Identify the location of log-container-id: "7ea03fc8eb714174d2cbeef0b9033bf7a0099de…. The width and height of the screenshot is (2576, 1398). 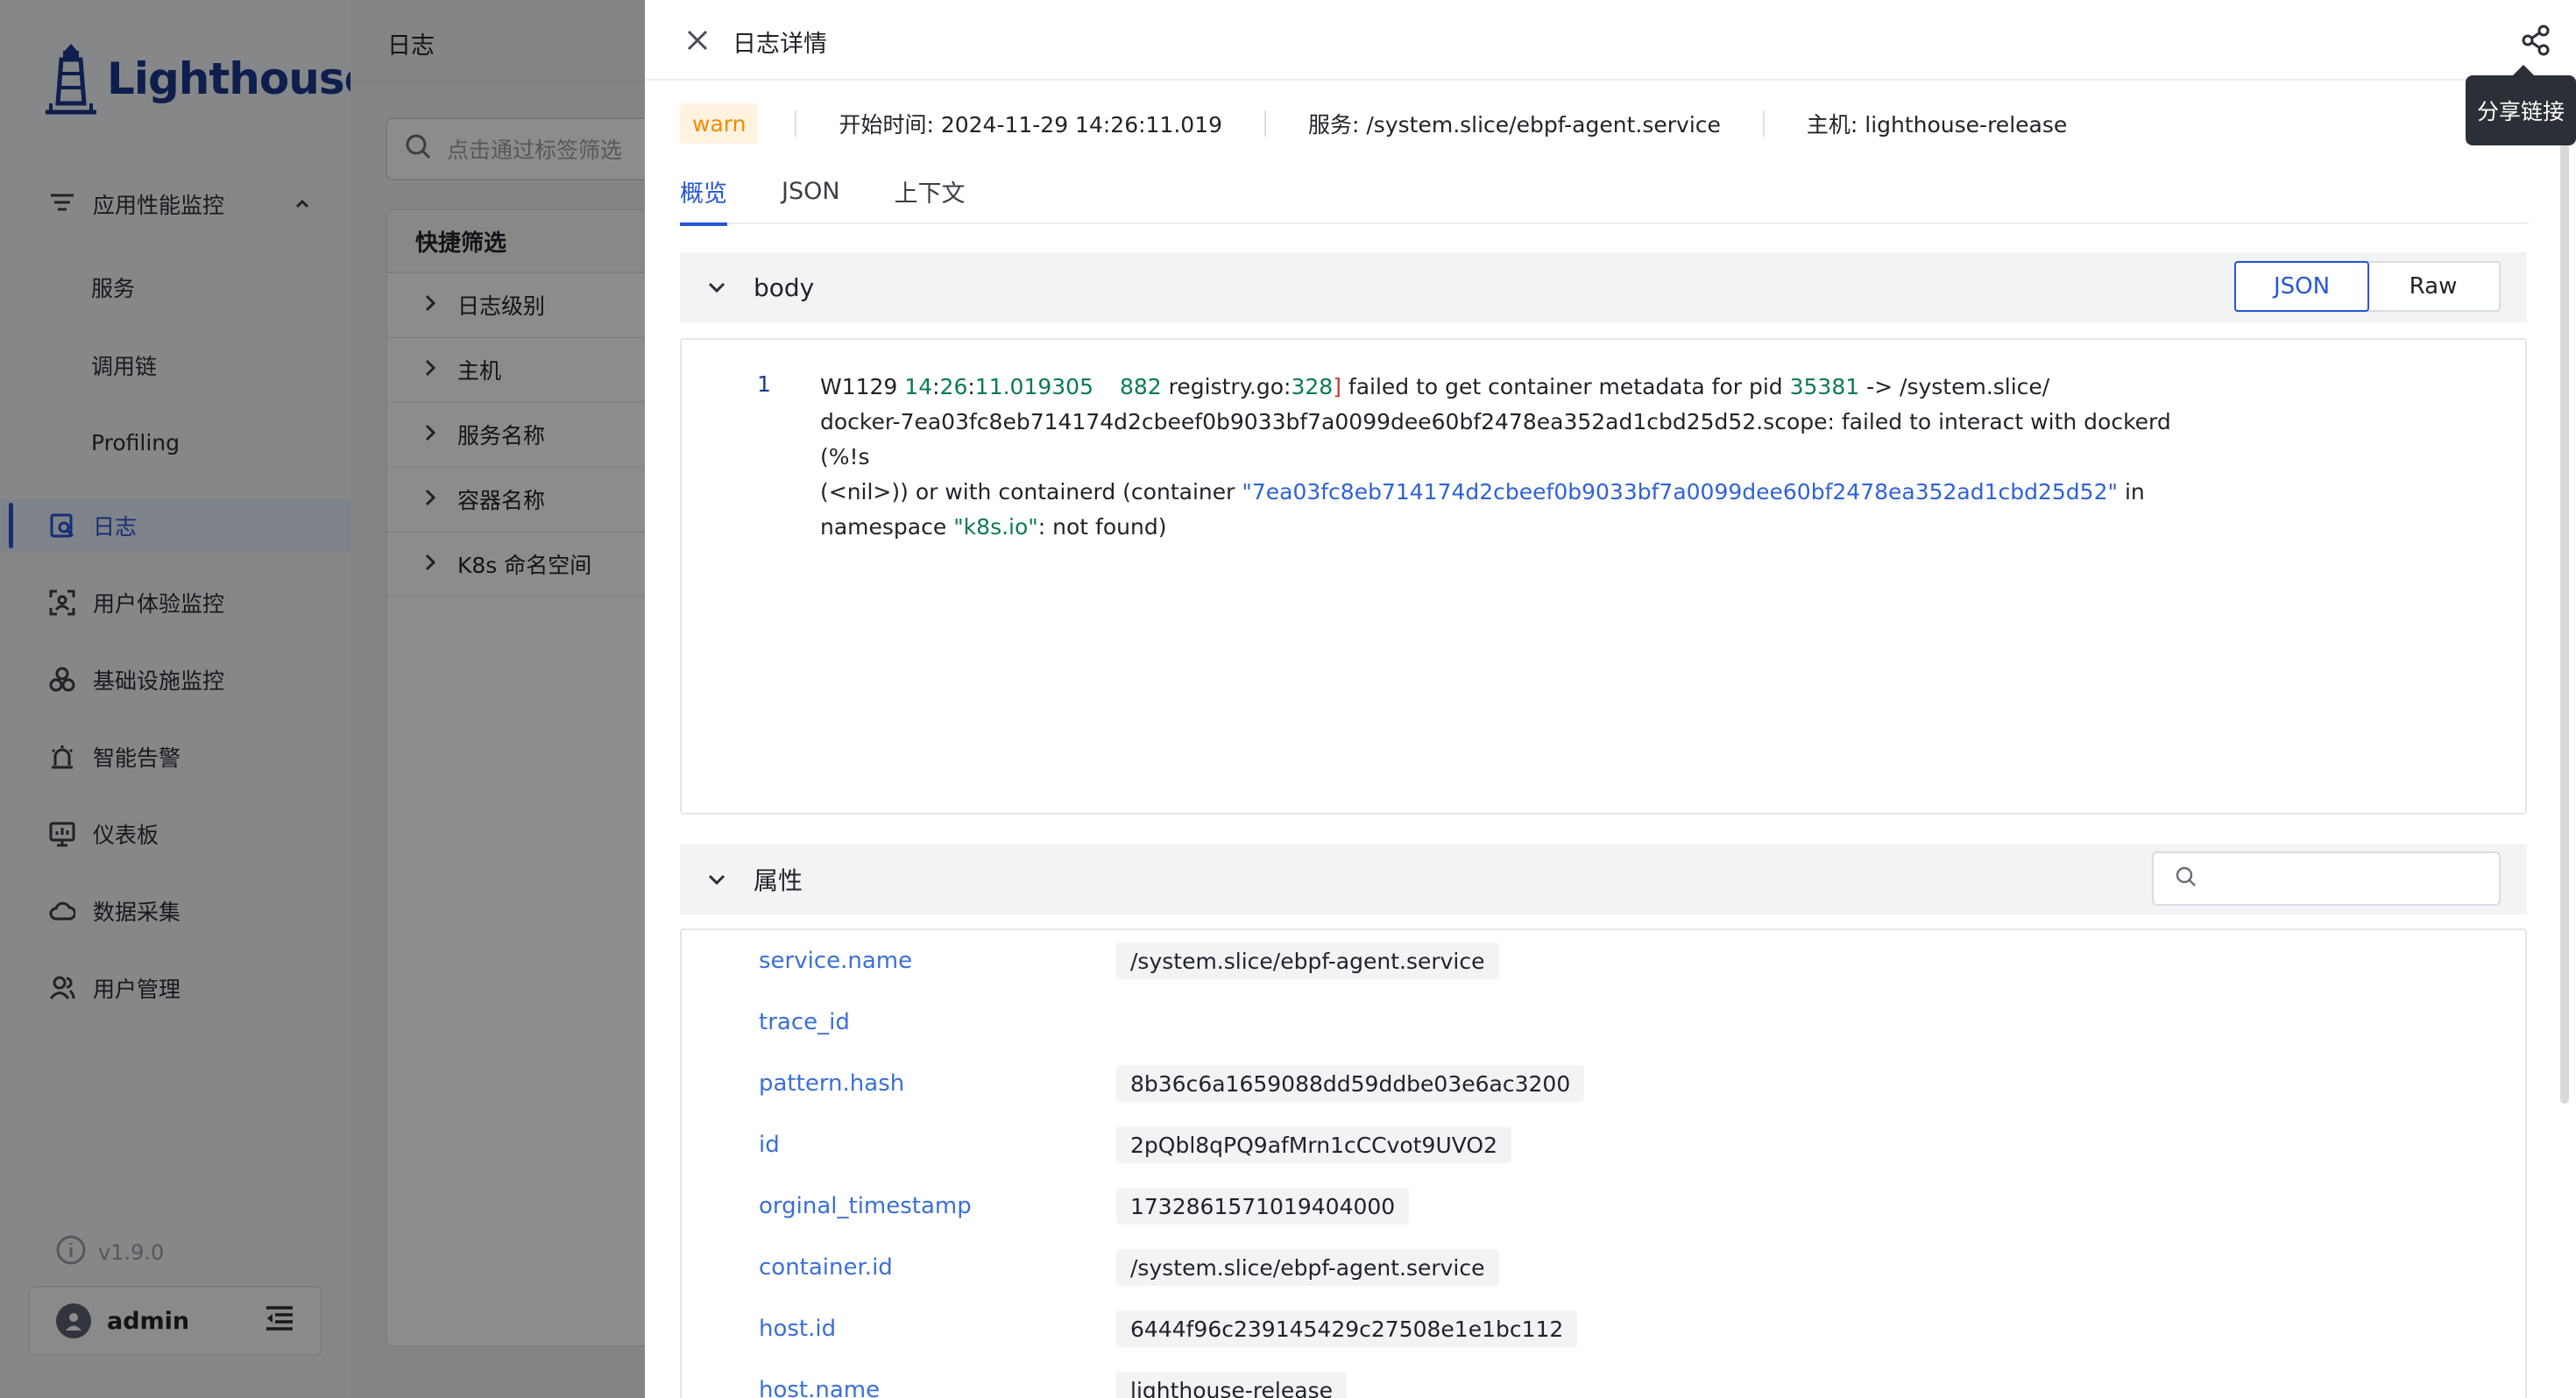
(1680, 492).